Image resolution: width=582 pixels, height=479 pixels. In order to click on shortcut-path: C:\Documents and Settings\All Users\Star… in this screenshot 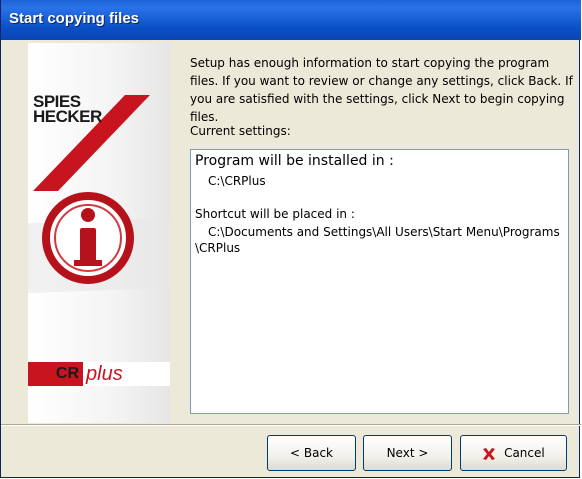, I will do `click(377, 240)`.